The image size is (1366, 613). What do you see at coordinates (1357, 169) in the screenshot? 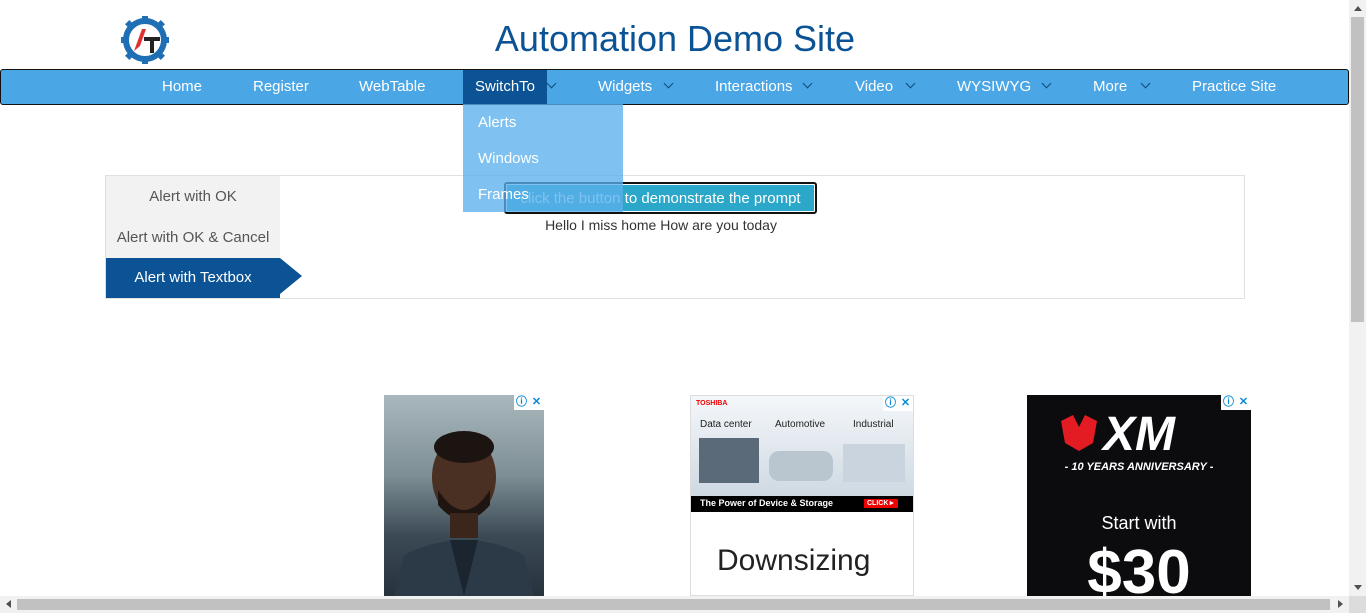
I see `vertical-scroll-thumb` at bounding box center [1357, 169].